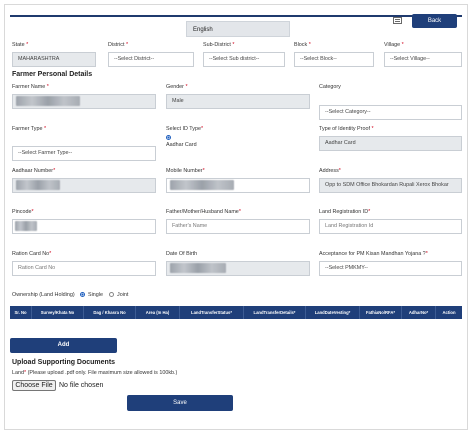 This screenshot has width=474, height=434. What do you see at coordinates (397, 20) in the screenshot?
I see `keyboard-icon` at bounding box center [397, 20].